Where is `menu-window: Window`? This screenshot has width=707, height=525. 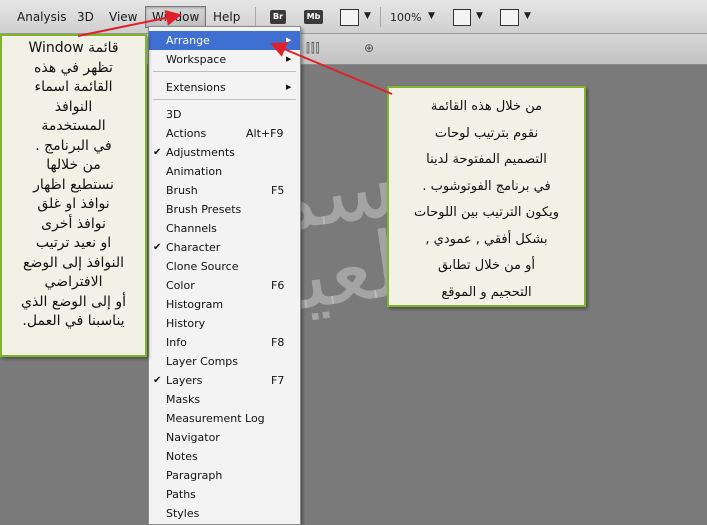
menu-window: Window is located at coordinates (176, 17).